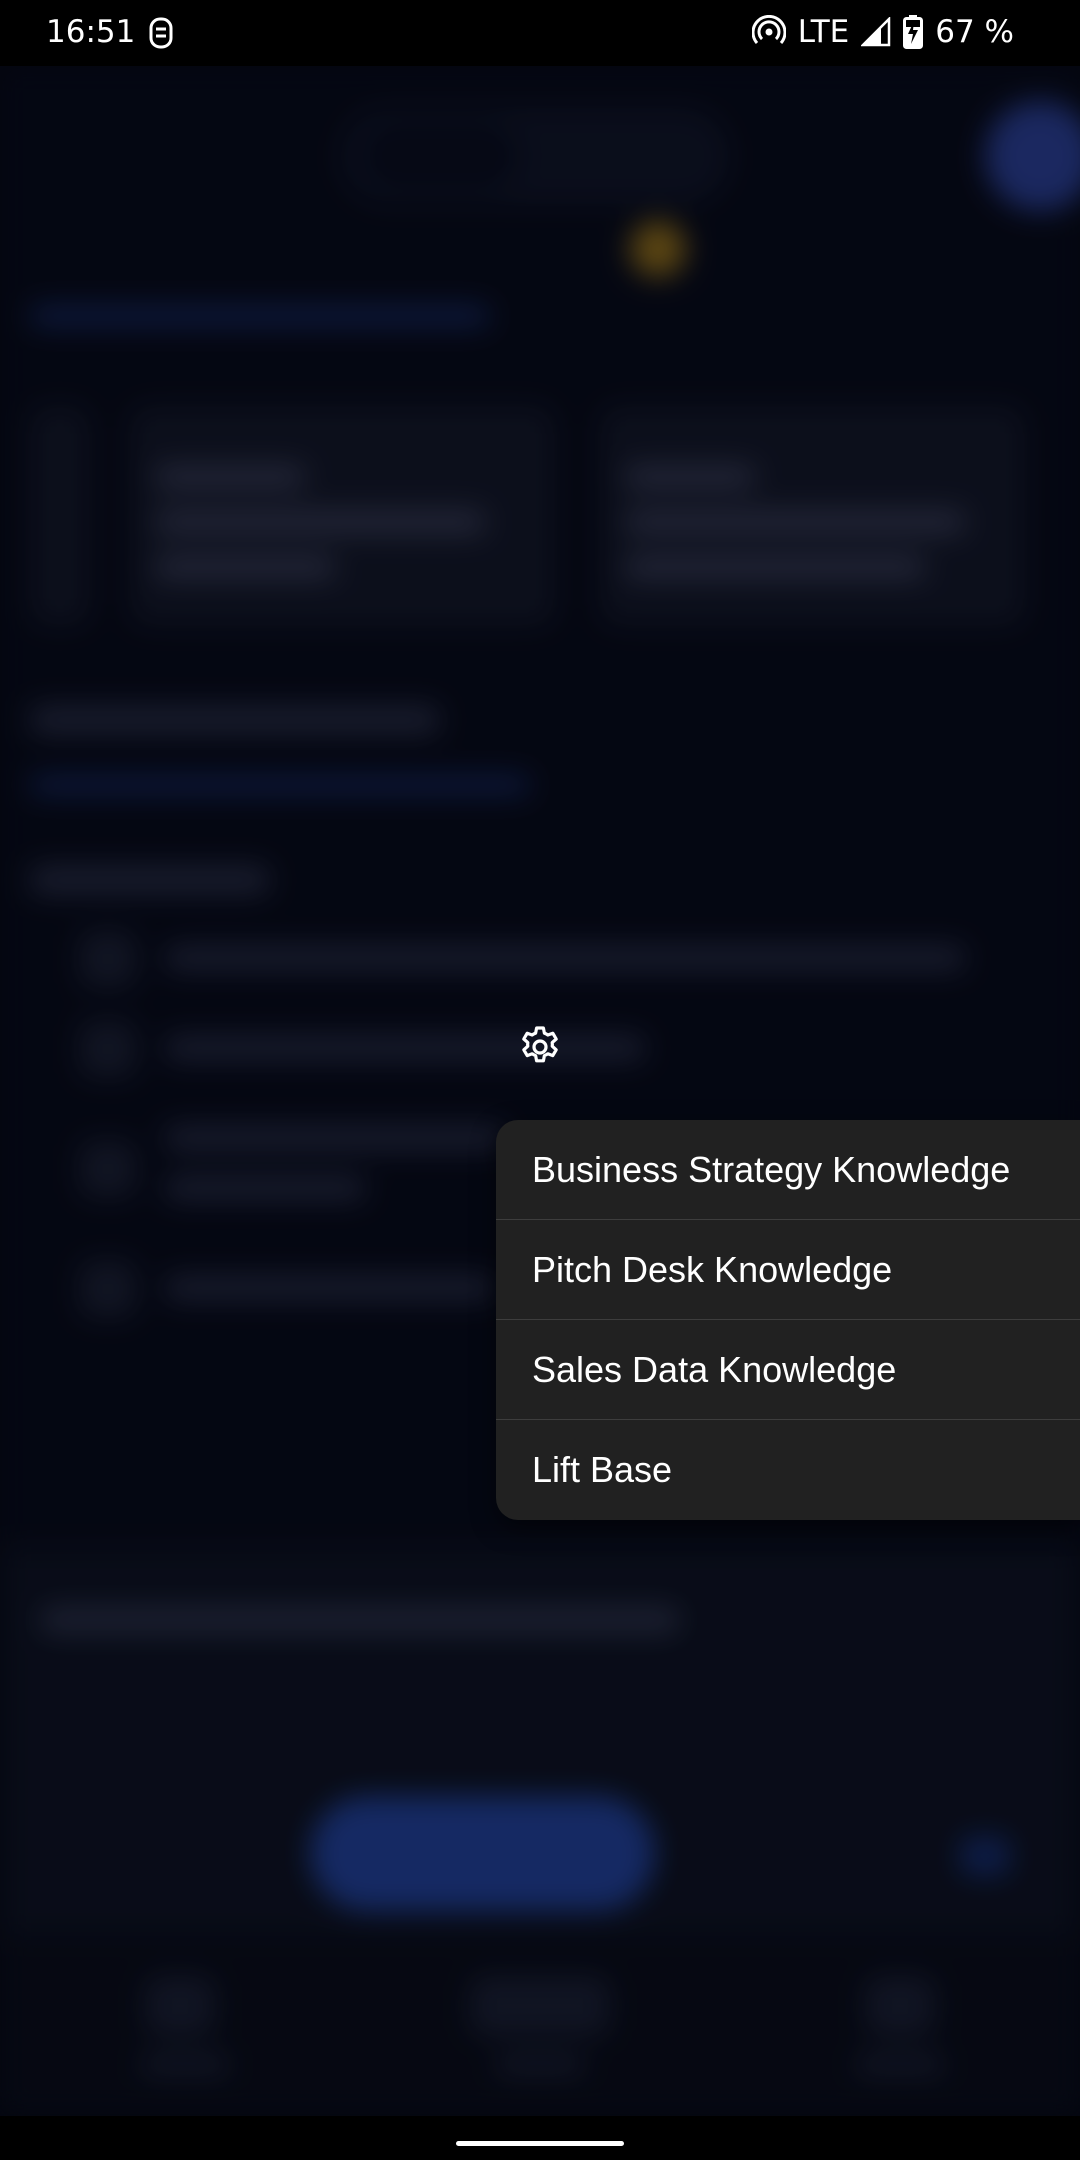  Describe the element at coordinates (823, 32) in the screenshot. I see `network-type: LTE` at that location.